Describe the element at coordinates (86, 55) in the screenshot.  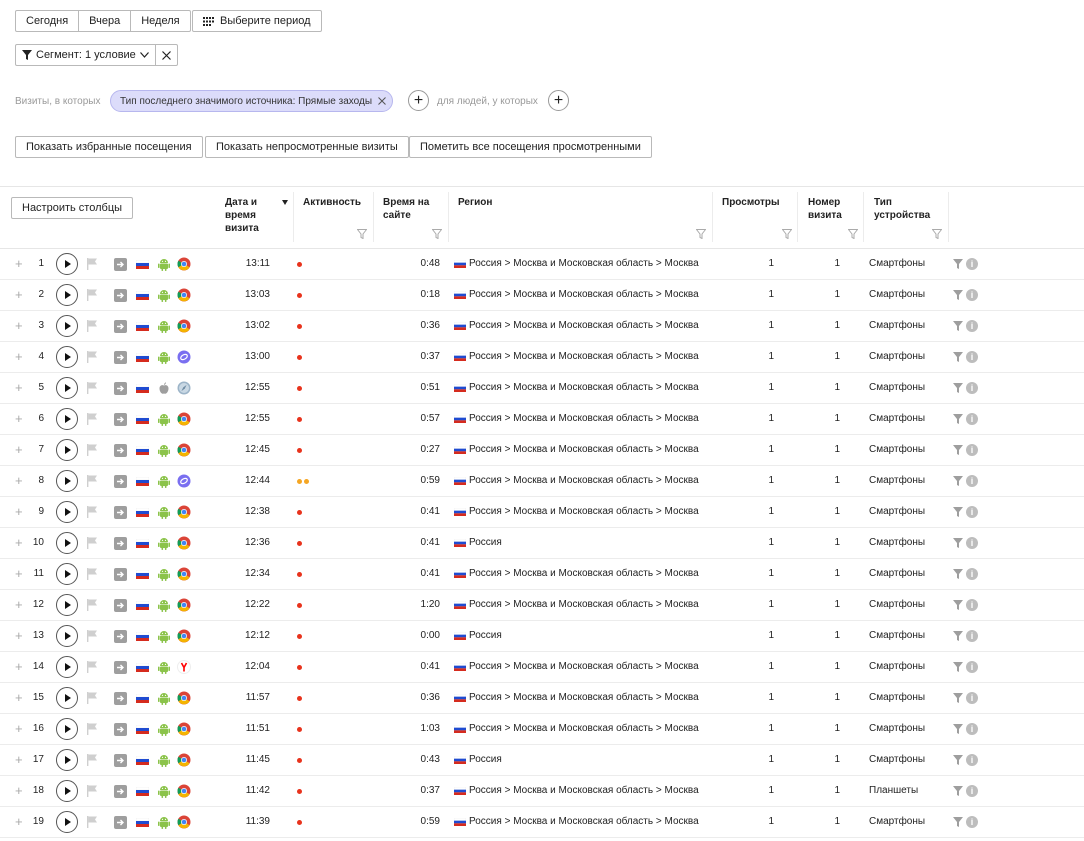
I see `segment-dropdown: Сегмент: 1 условие` at that location.